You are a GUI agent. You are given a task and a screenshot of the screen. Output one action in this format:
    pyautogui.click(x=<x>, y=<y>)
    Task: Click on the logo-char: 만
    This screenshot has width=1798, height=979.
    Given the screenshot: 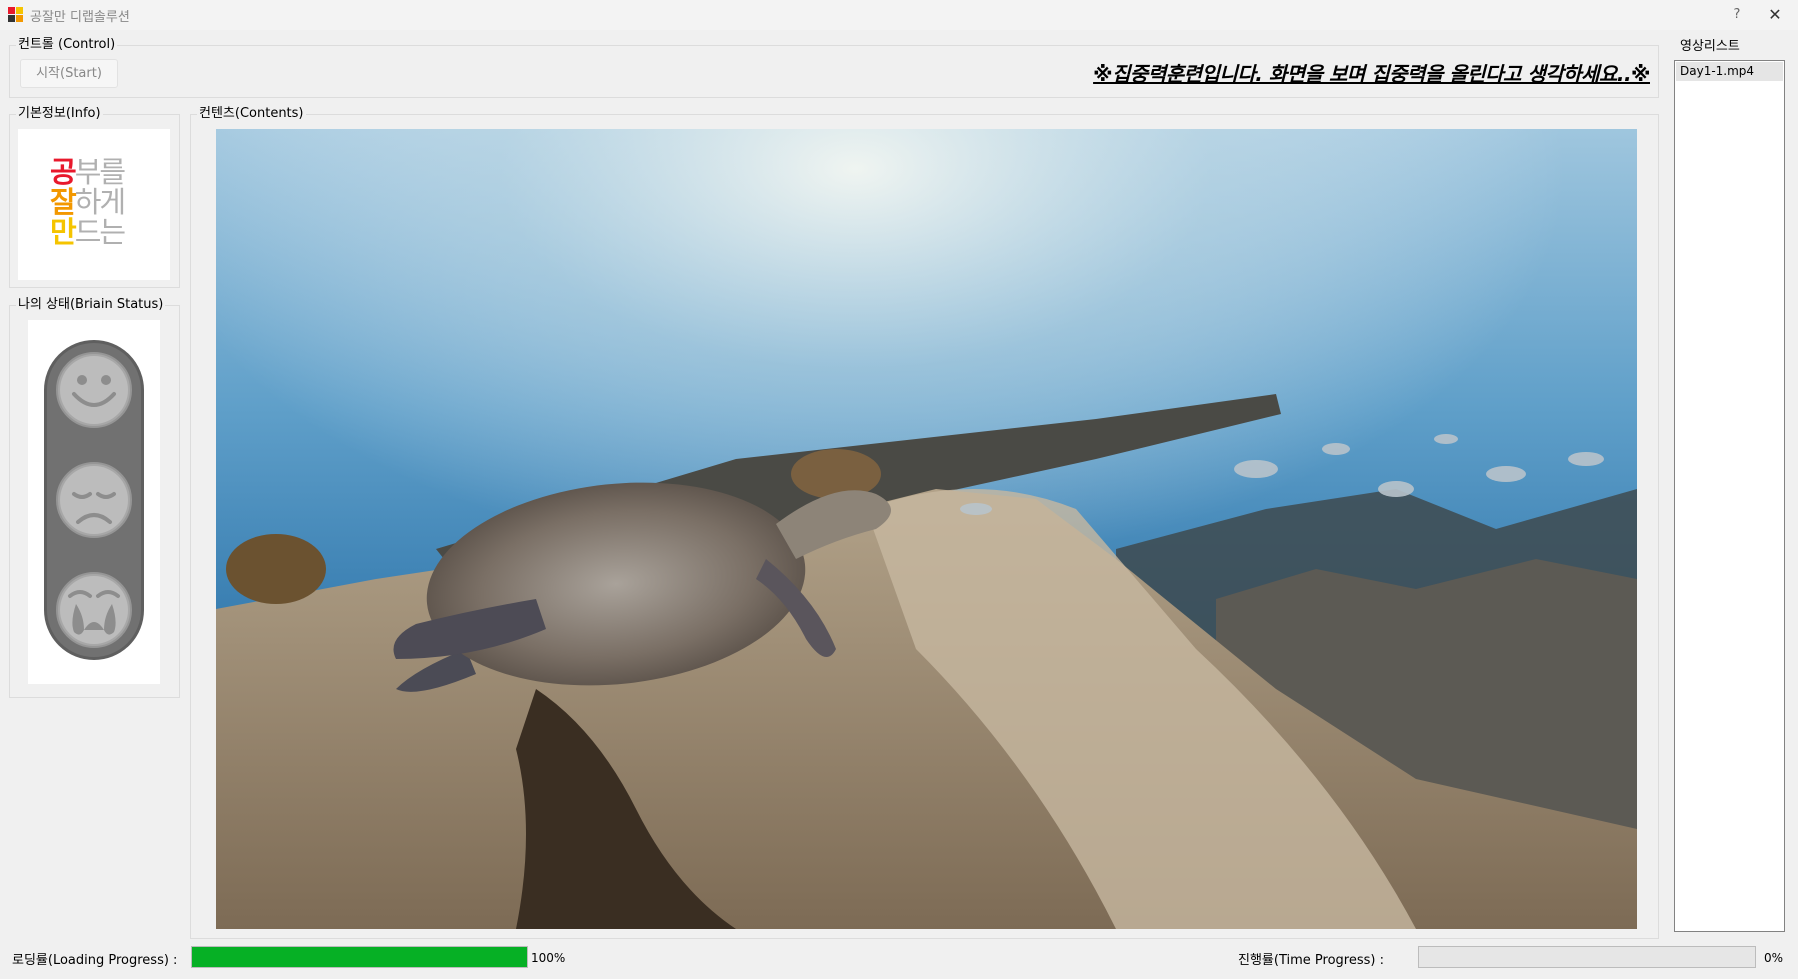 What is the action you would take?
    pyautogui.click(x=63, y=232)
    